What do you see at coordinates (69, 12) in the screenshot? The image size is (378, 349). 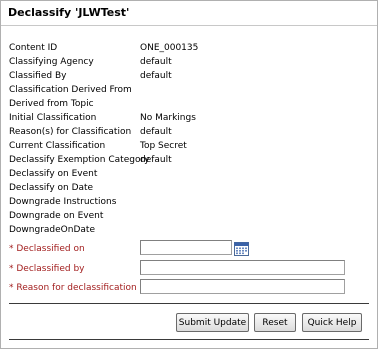 I see `page-title: Declassify 'JLWTest'` at bounding box center [69, 12].